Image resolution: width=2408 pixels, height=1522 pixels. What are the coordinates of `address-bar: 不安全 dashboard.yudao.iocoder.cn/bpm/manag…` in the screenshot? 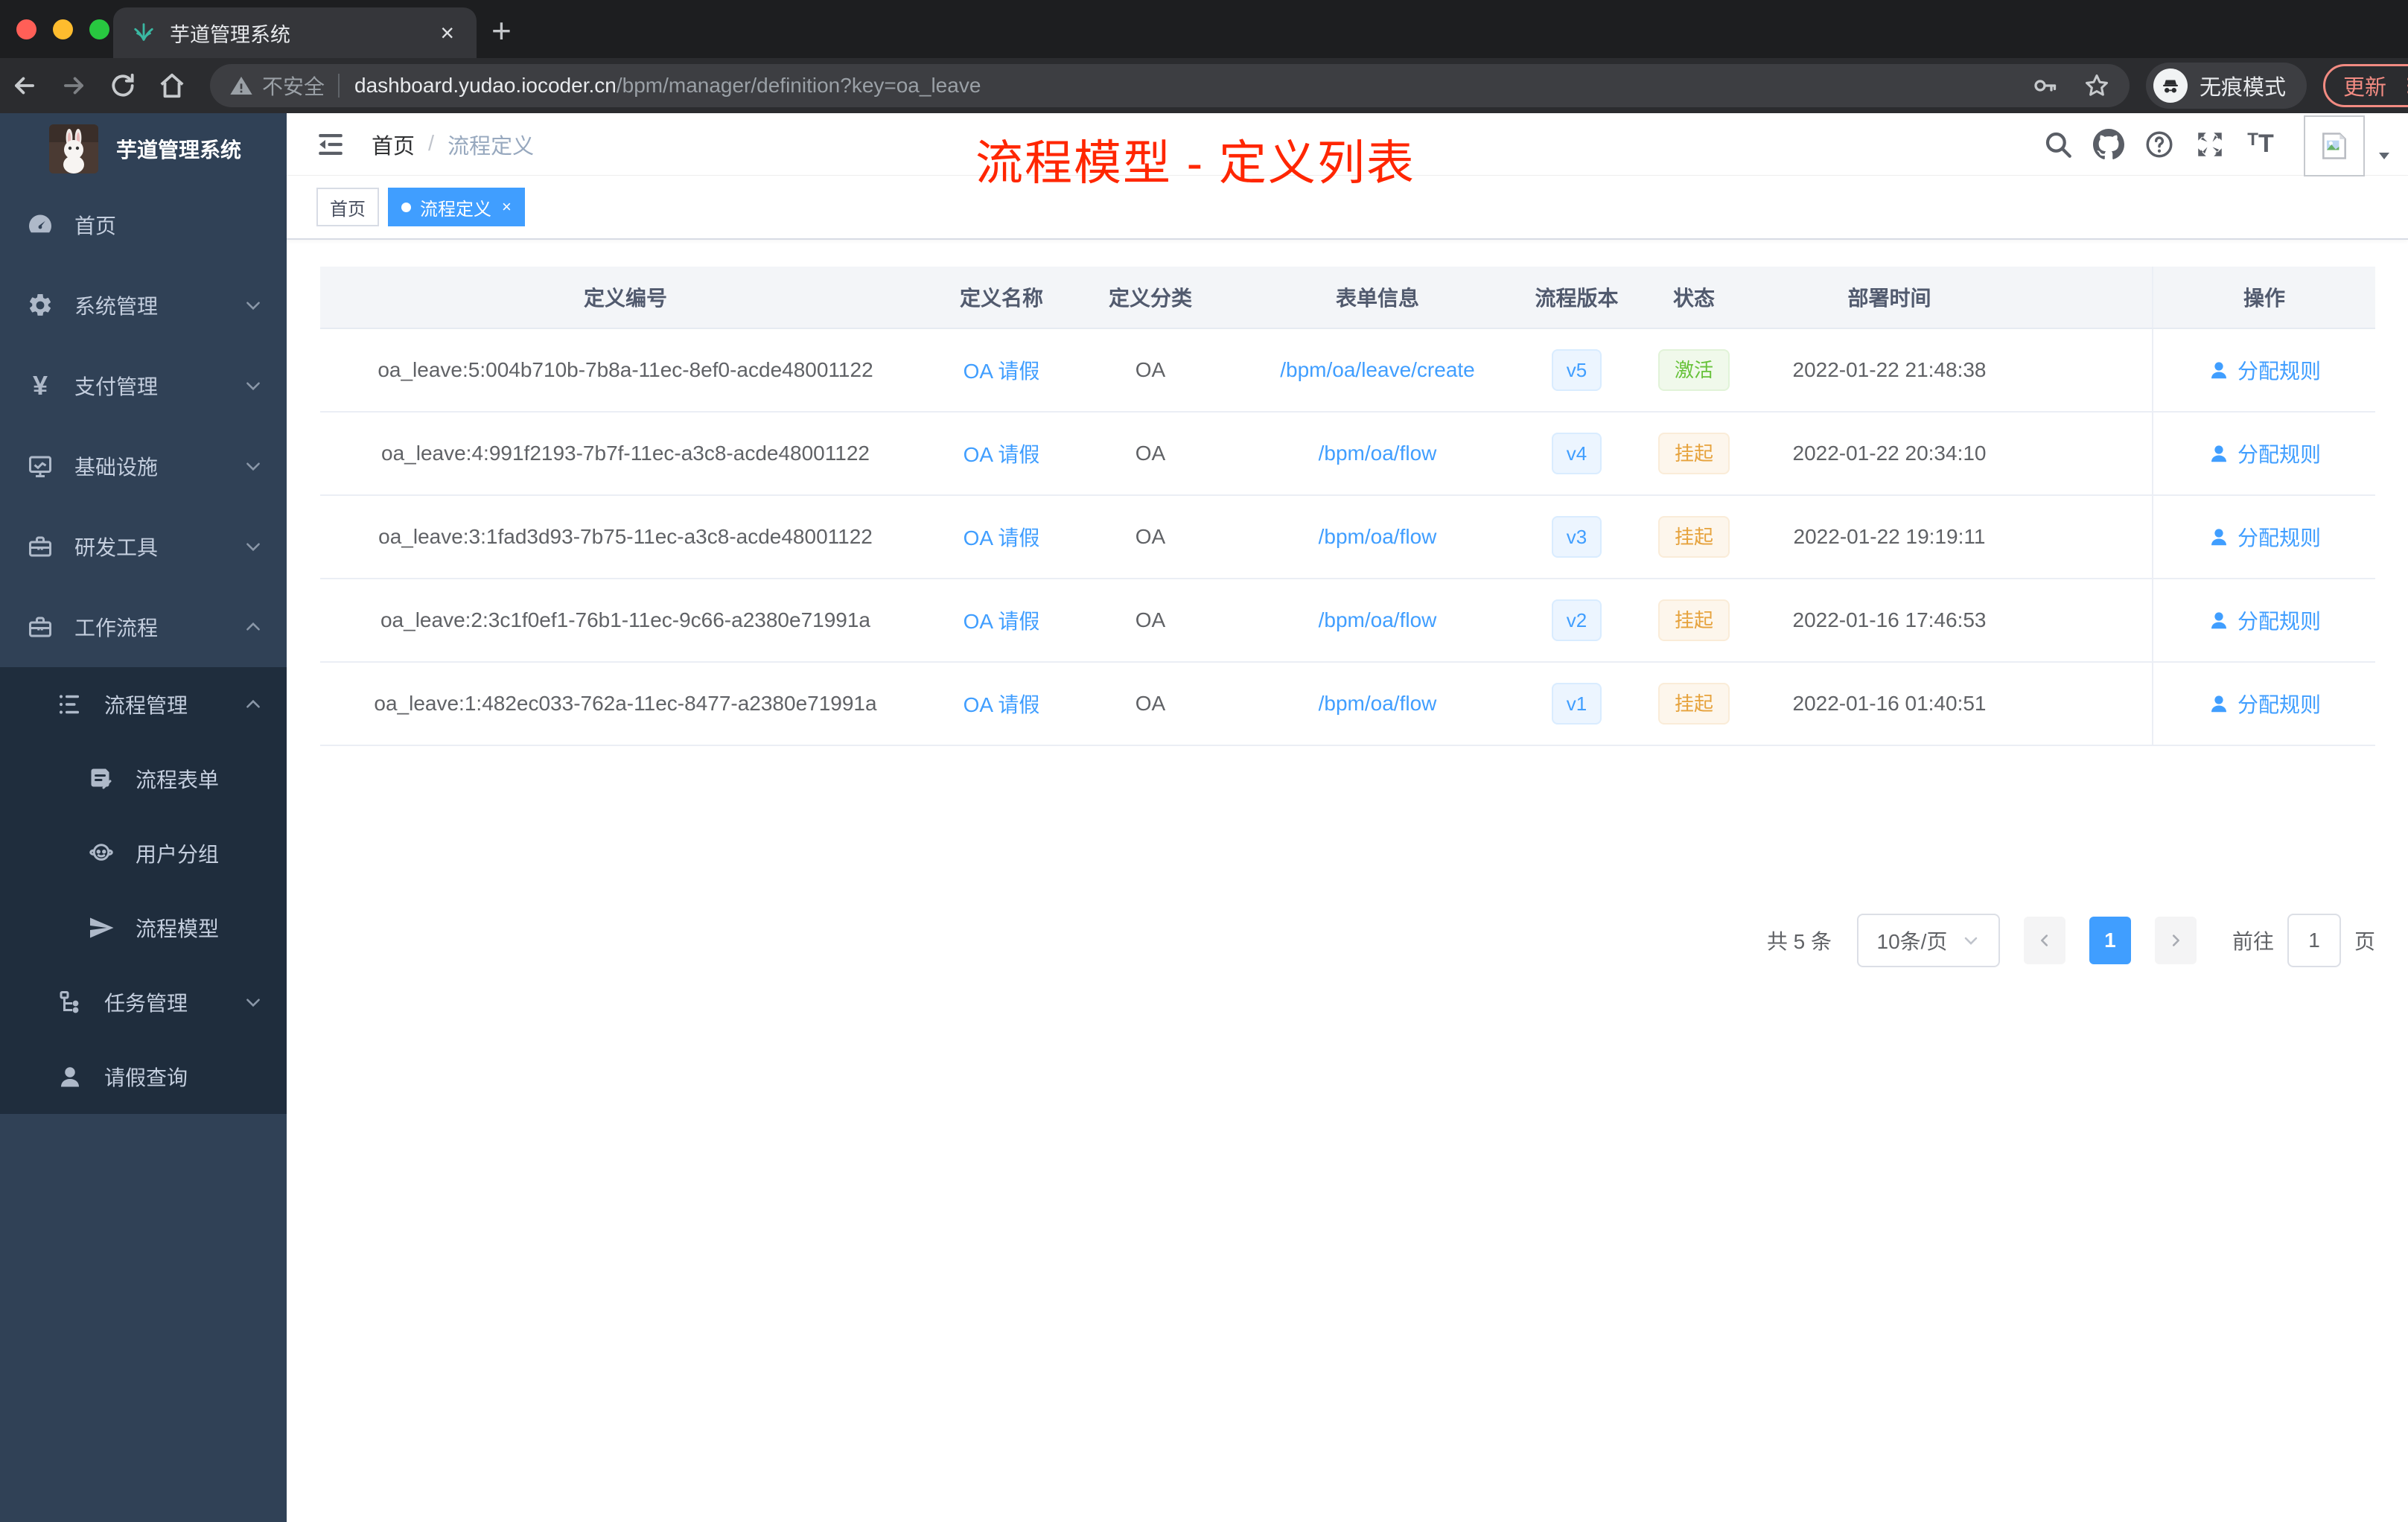 It's located at (1170, 85).